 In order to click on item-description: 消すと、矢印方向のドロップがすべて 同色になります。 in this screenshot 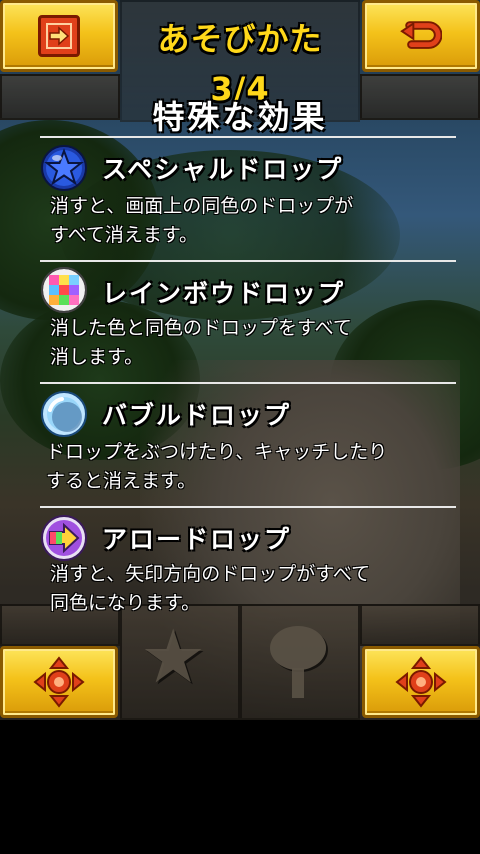, I will do `click(250, 589)`.